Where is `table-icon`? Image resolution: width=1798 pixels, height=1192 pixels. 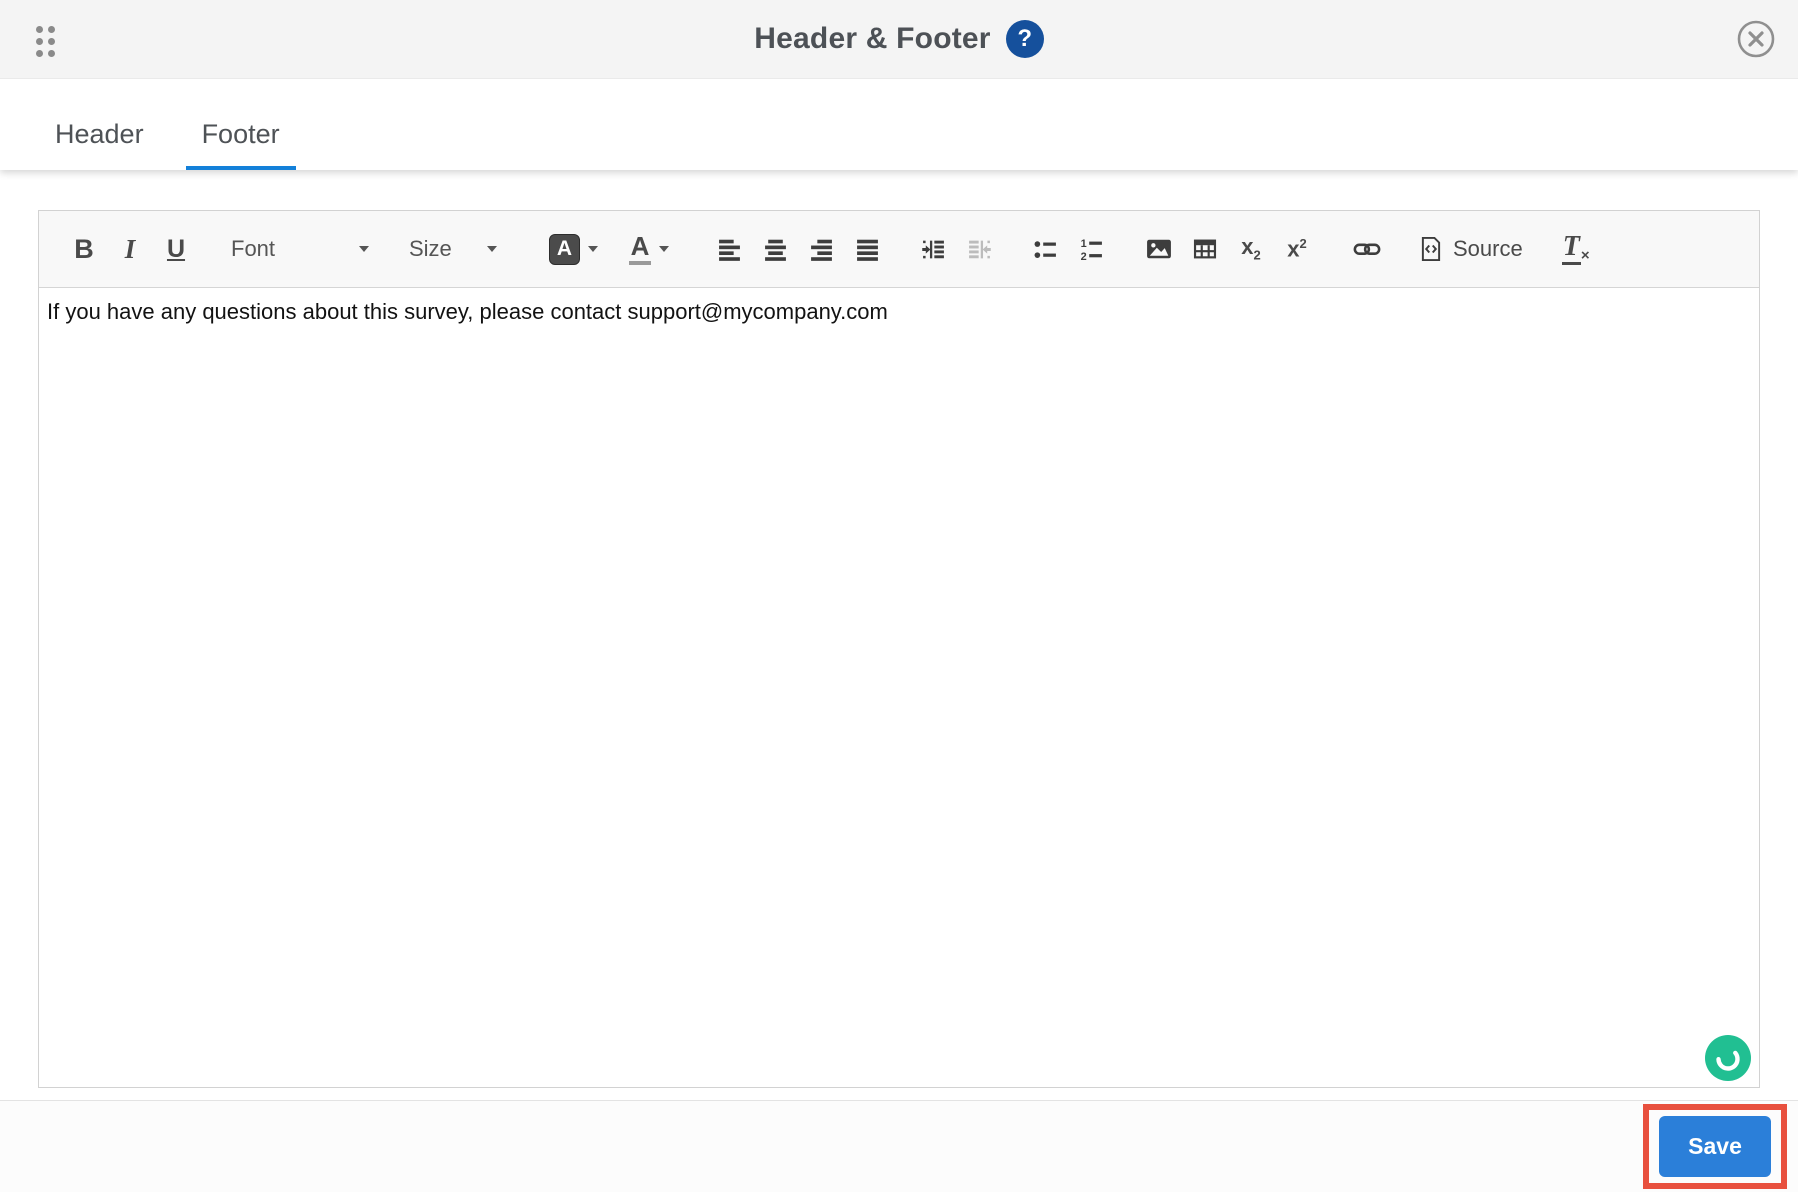 table-icon is located at coordinates (1205, 249).